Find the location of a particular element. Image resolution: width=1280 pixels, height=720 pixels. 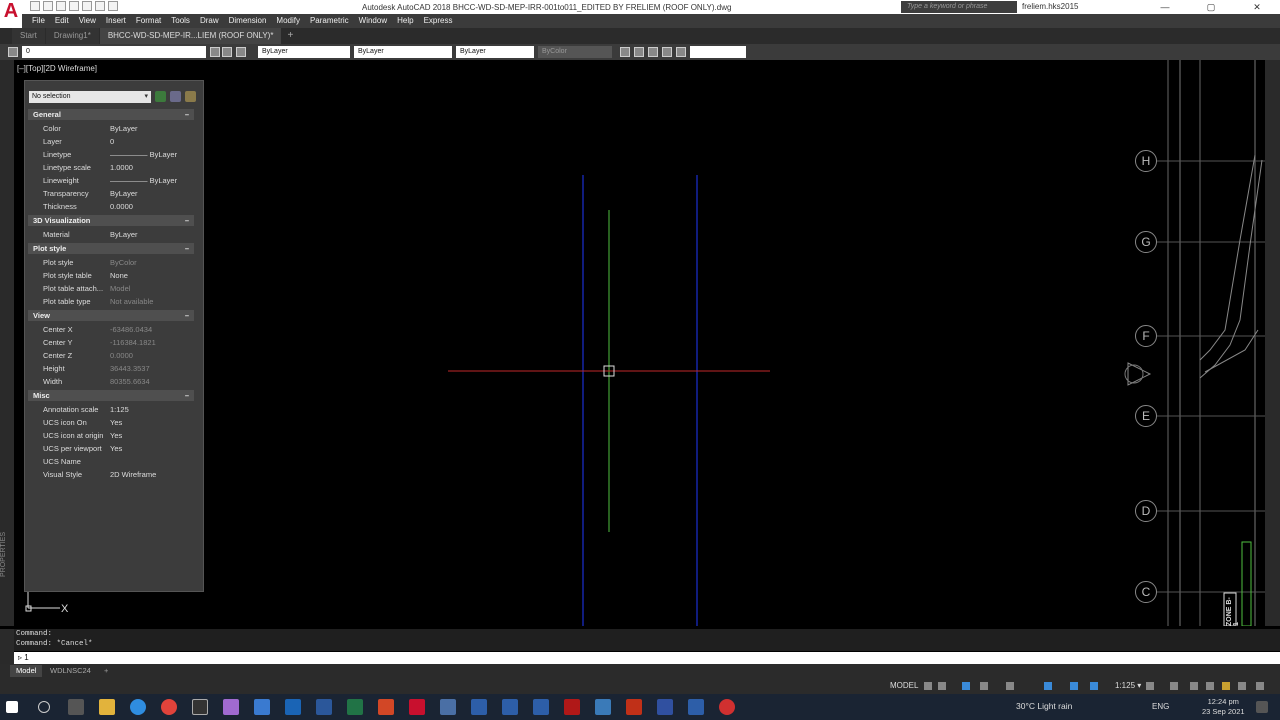

redo-icon is located at coordinates (113, 6).